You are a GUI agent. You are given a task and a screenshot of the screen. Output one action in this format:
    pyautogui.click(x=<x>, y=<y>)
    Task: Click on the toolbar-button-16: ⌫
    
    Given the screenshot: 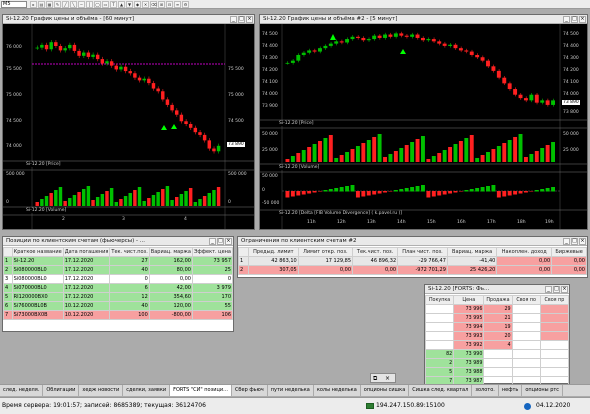 What is the action you would take?
    pyautogui.click(x=153, y=4)
    